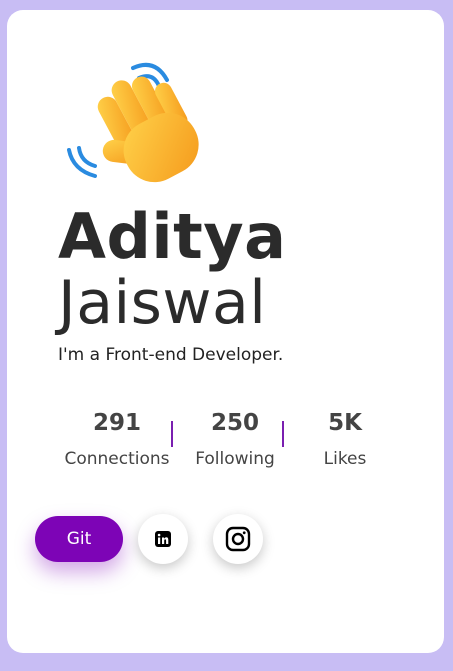 This screenshot has width=453, height=671. What do you see at coordinates (79, 539) in the screenshot?
I see `git-button: Git` at bounding box center [79, 539].